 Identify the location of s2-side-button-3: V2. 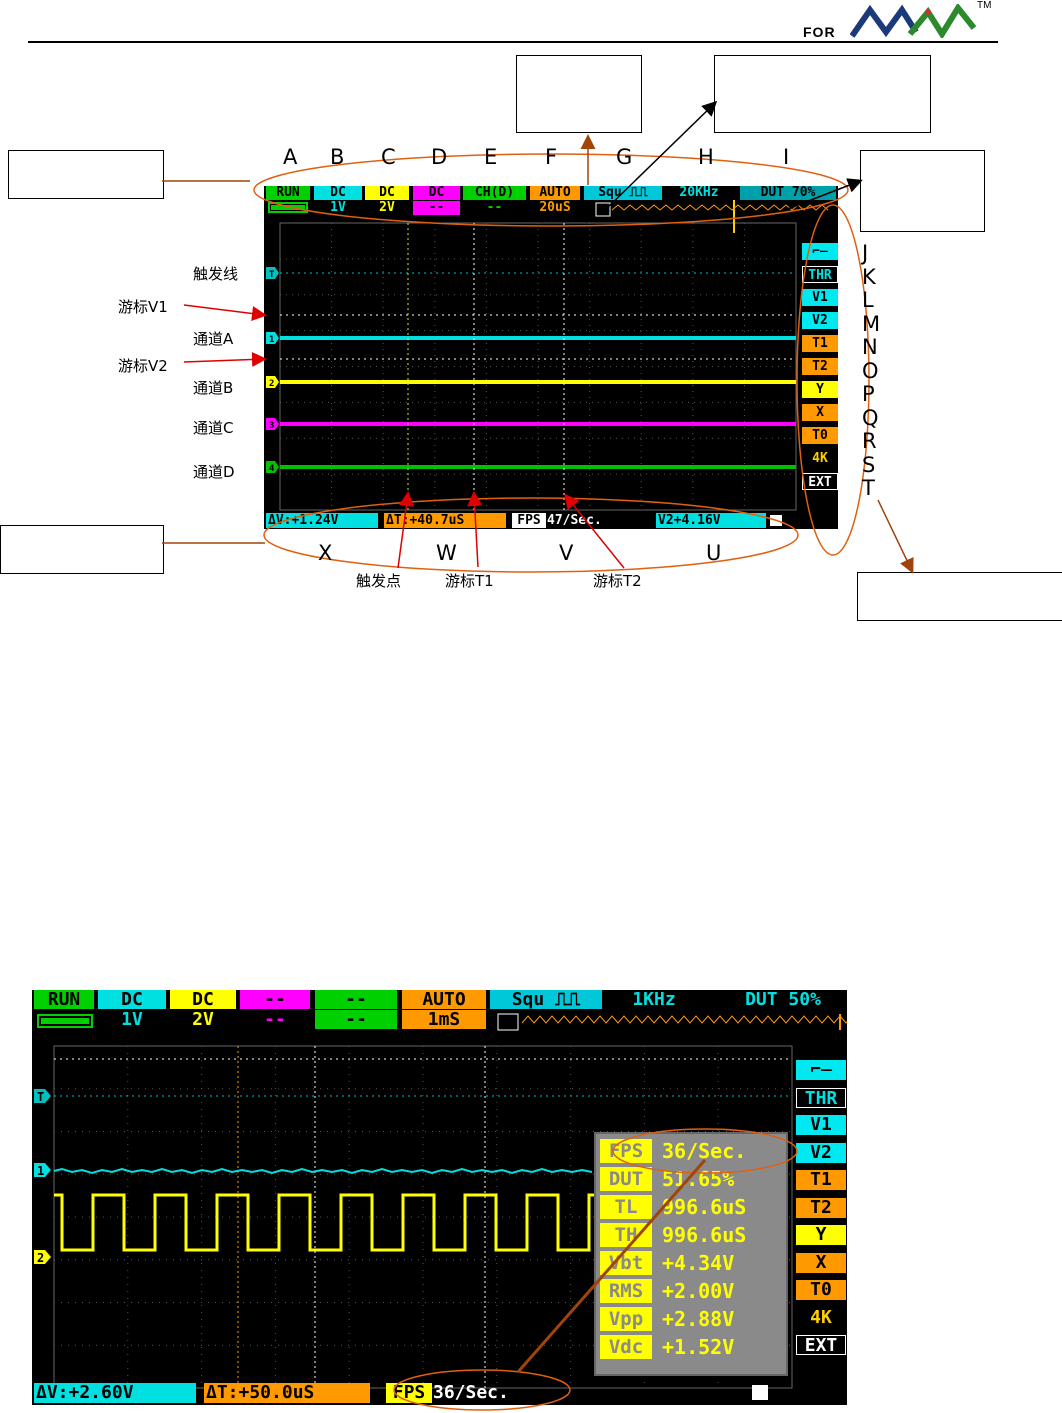
(821, 1152).